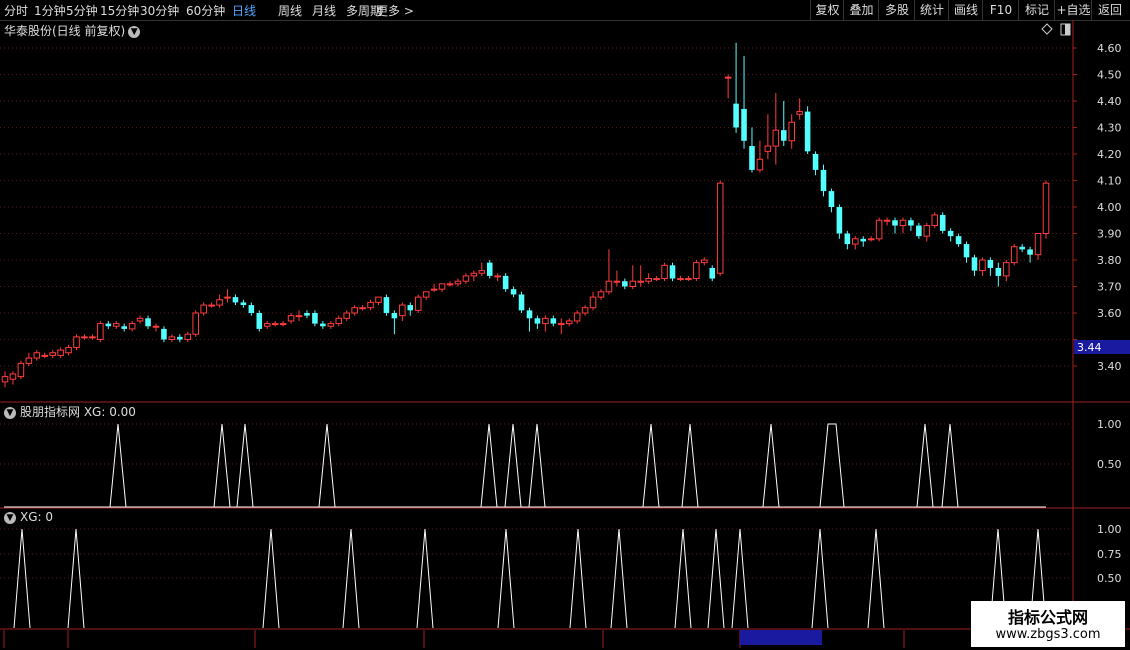 The height and width of the screenshot is (650, 1130). What do you see at coordinates (1036, 10) in the screenshot?
I see `toolbar-button: 标记` at bounding box center [1036, 10].